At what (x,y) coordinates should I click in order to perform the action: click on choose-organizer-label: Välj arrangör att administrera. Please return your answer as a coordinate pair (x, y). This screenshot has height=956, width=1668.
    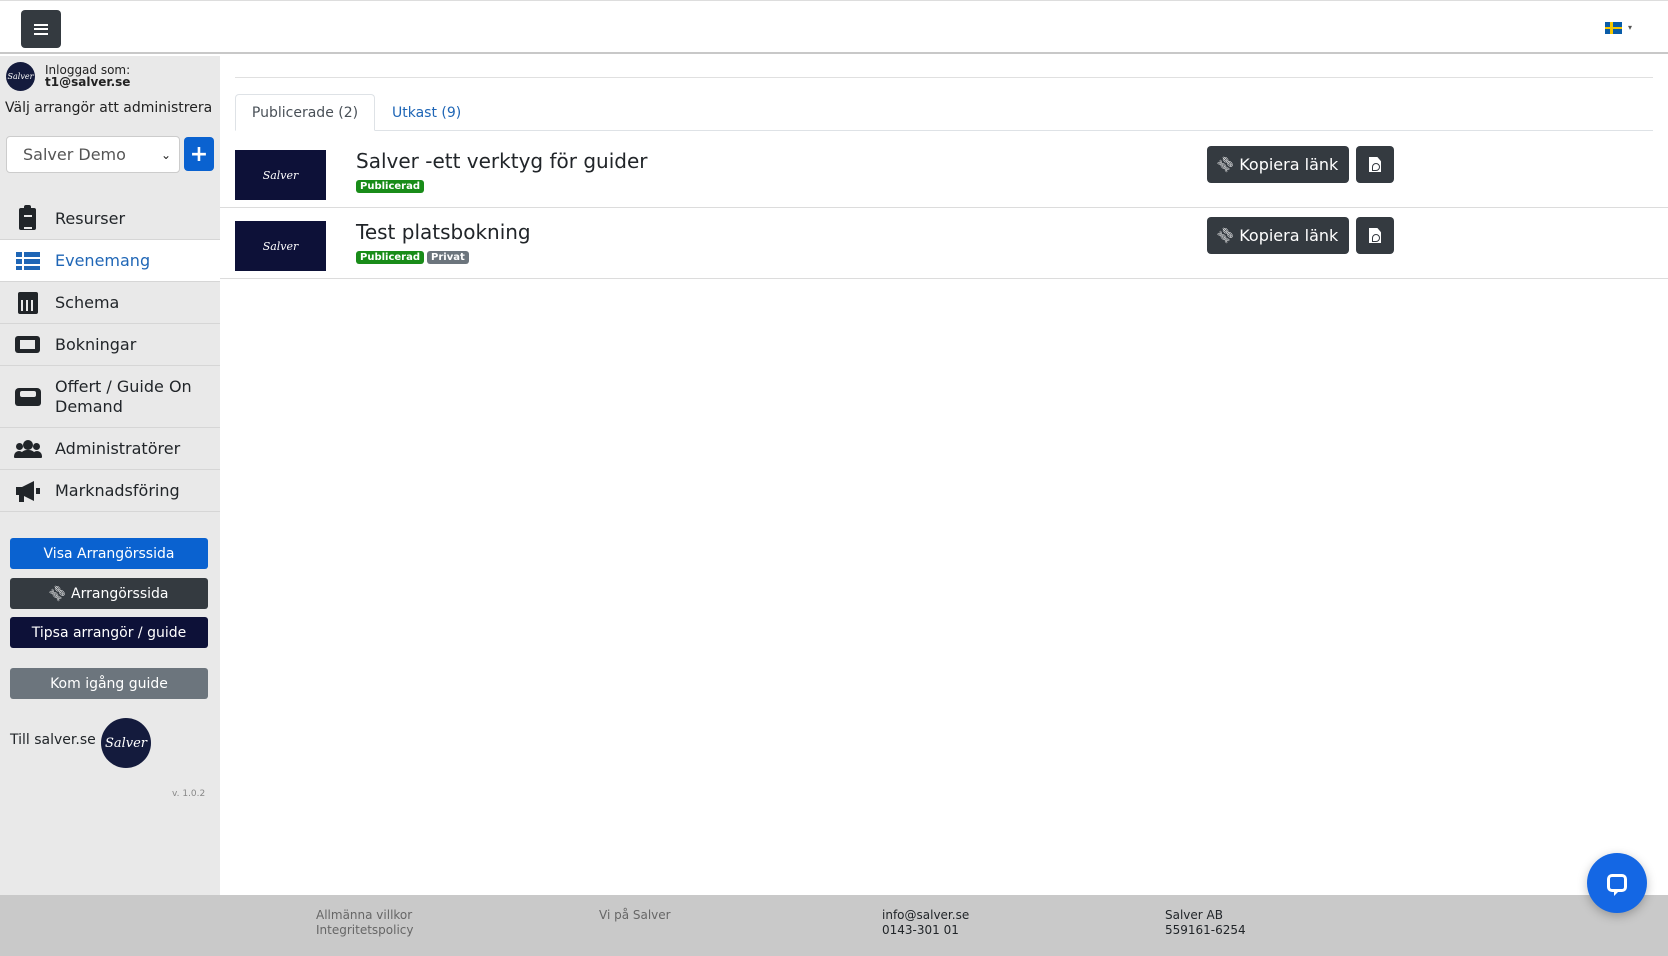
    Looking at the image, I should click on (109, 108).